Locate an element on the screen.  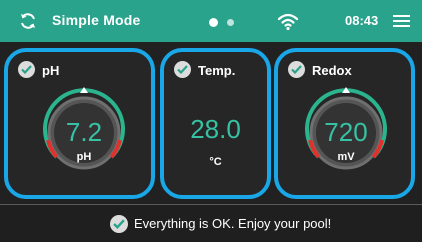
temperature-unit: °C is located at coordinates (215, 162).